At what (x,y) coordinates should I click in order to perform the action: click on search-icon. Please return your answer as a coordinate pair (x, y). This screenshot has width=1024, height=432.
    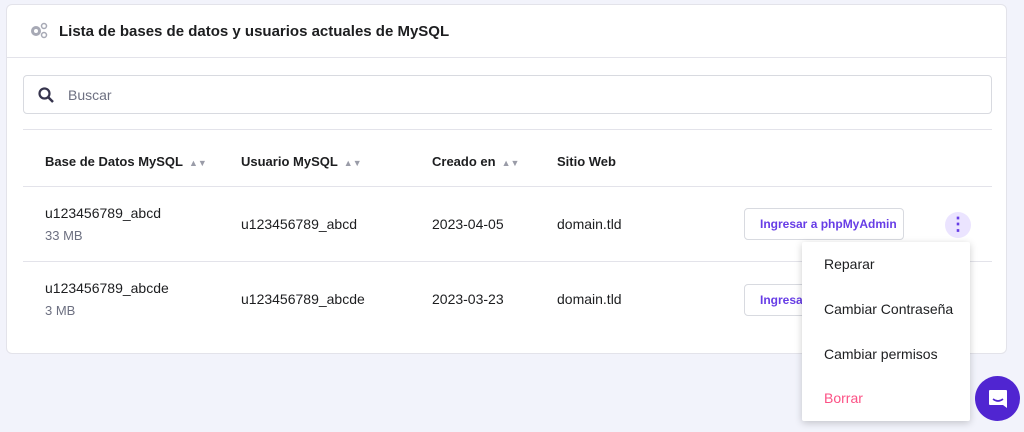
    Looking at the image, I should click on (46, 94).